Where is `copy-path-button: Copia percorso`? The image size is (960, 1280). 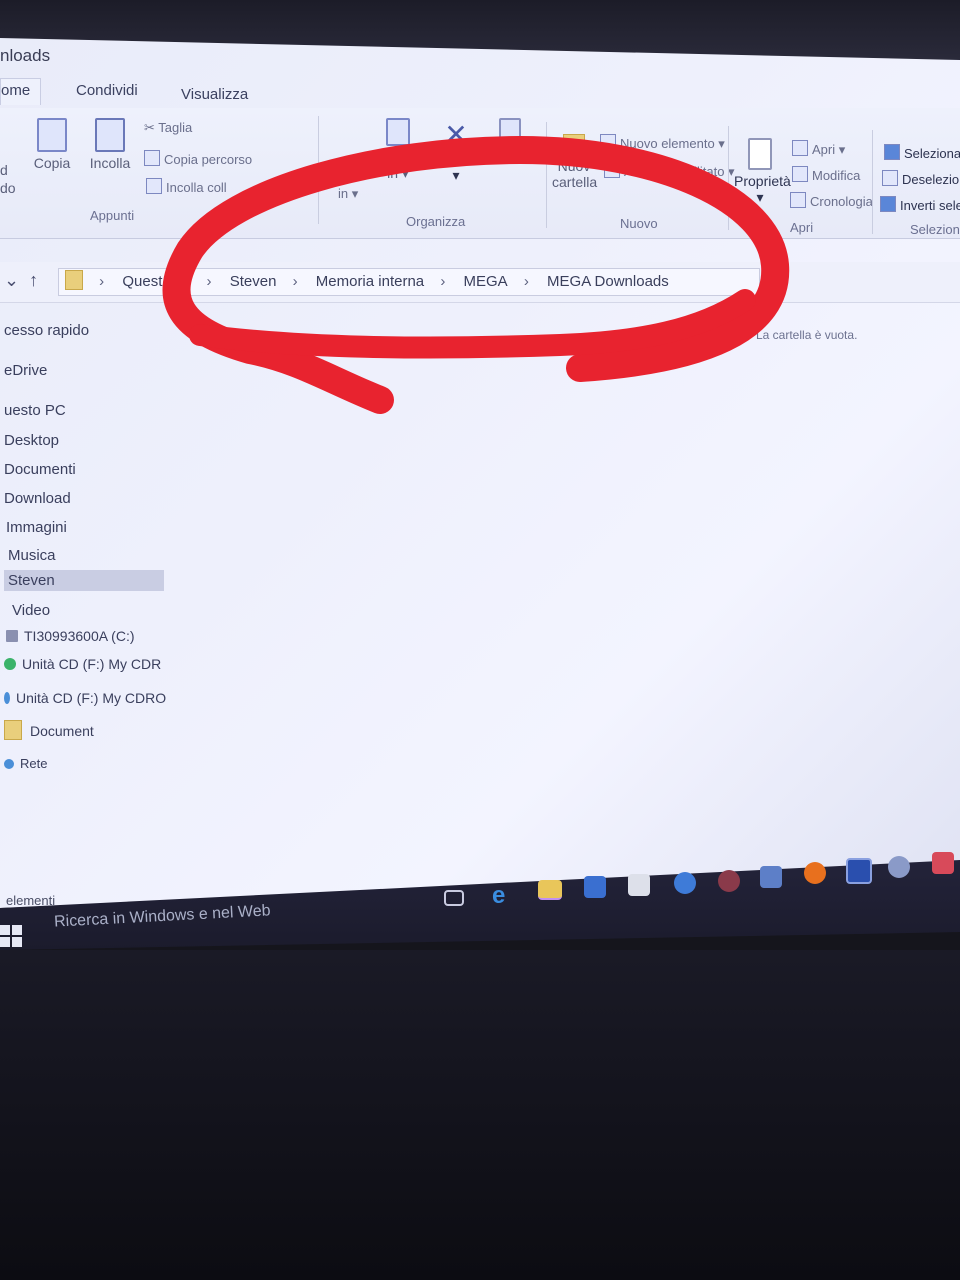 copy-path-button: Copia percorso is located at coordinates (198, 158).